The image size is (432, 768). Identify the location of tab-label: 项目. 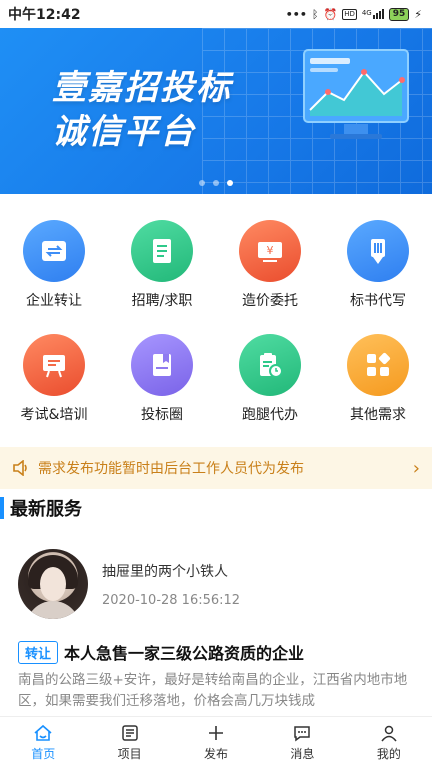
(129, 753).